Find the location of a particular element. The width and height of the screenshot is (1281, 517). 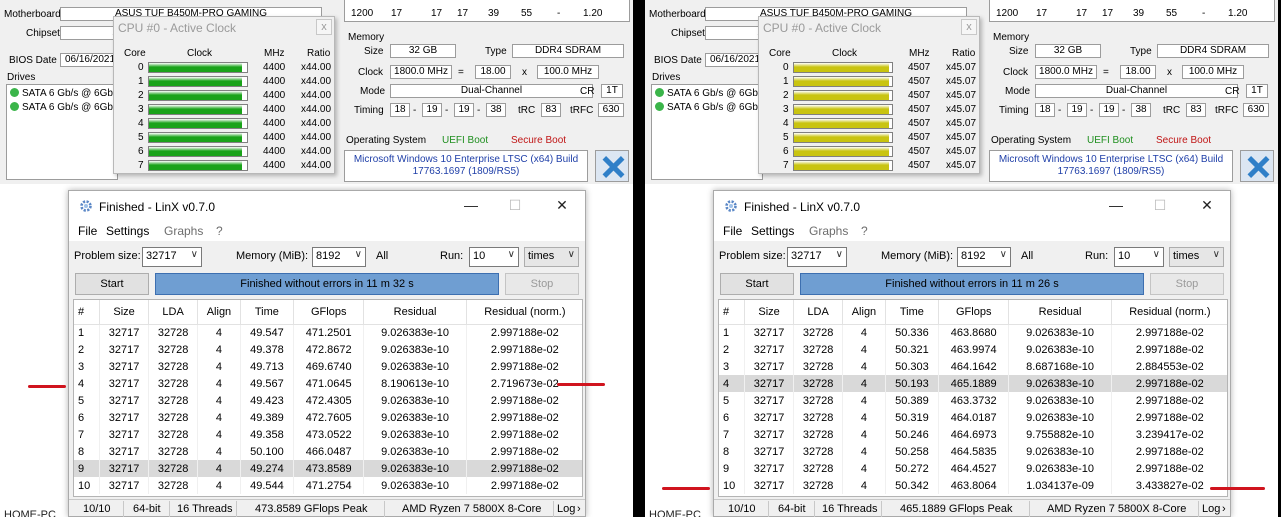

core-row: 3 4400 x44.00 is located at coordinates (225, 110).